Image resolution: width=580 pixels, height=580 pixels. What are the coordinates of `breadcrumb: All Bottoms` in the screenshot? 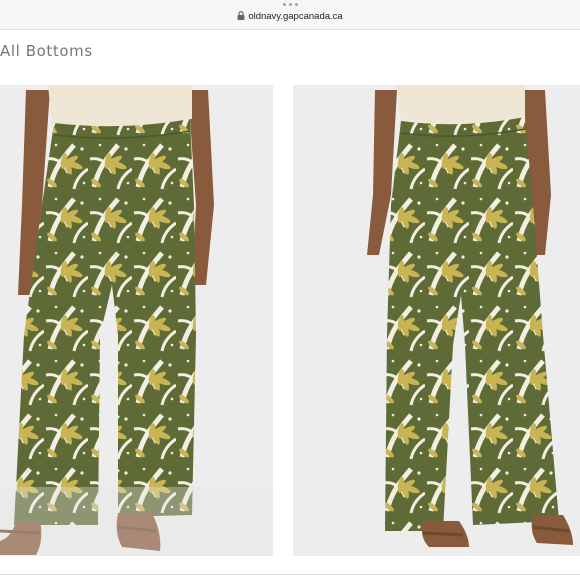 It's located at (46, 51).